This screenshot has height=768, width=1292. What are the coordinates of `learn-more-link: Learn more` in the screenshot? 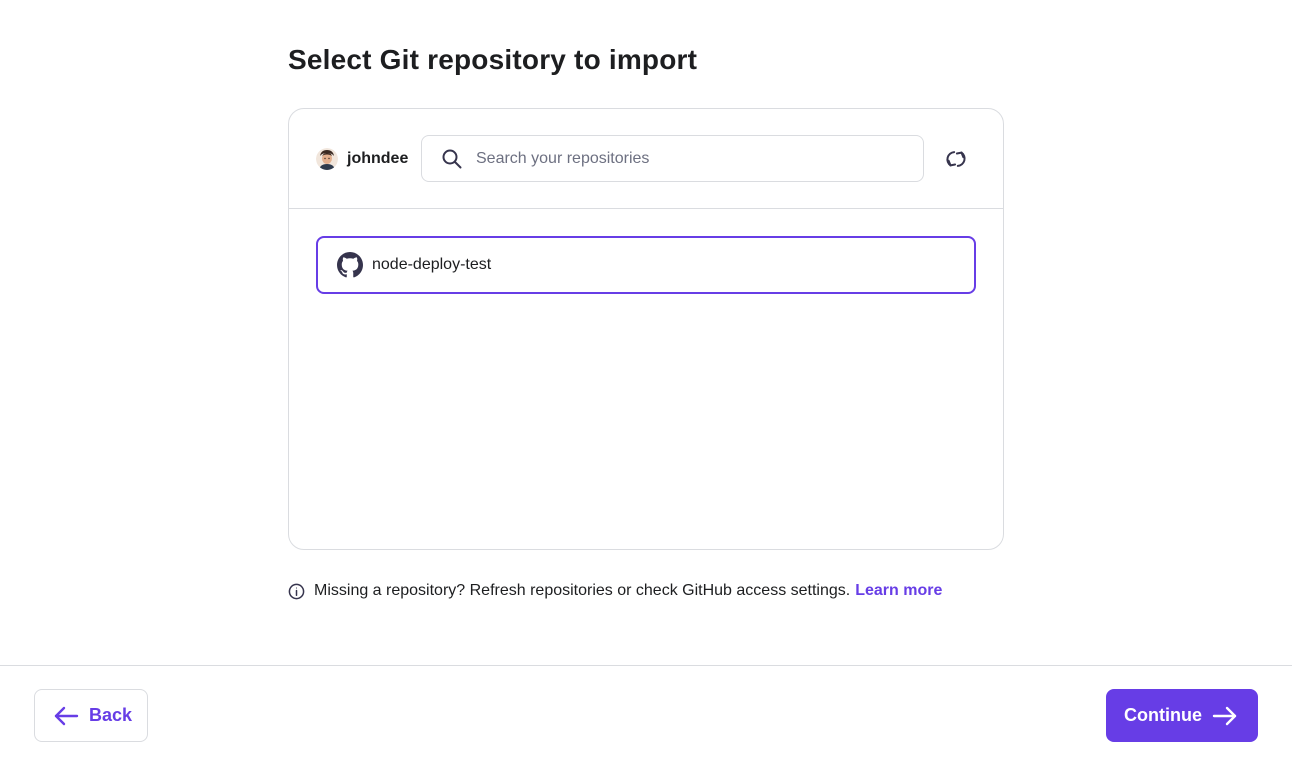 It's located at (898, 591).